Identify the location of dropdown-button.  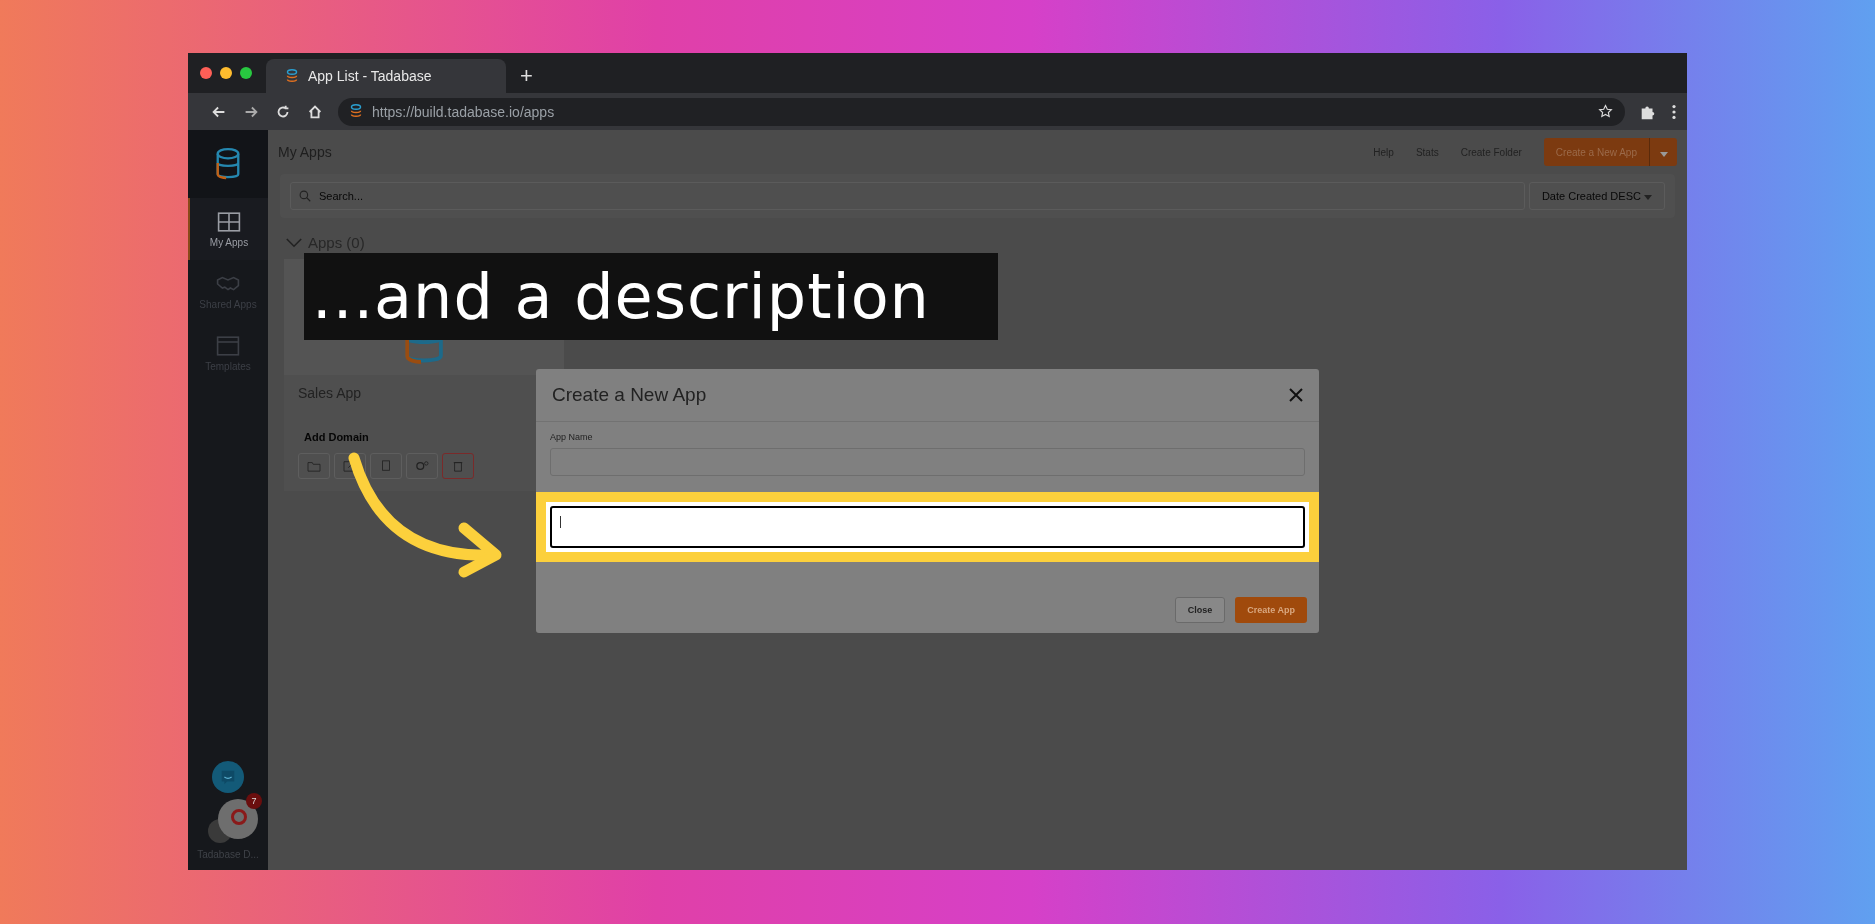
(1663, 152).